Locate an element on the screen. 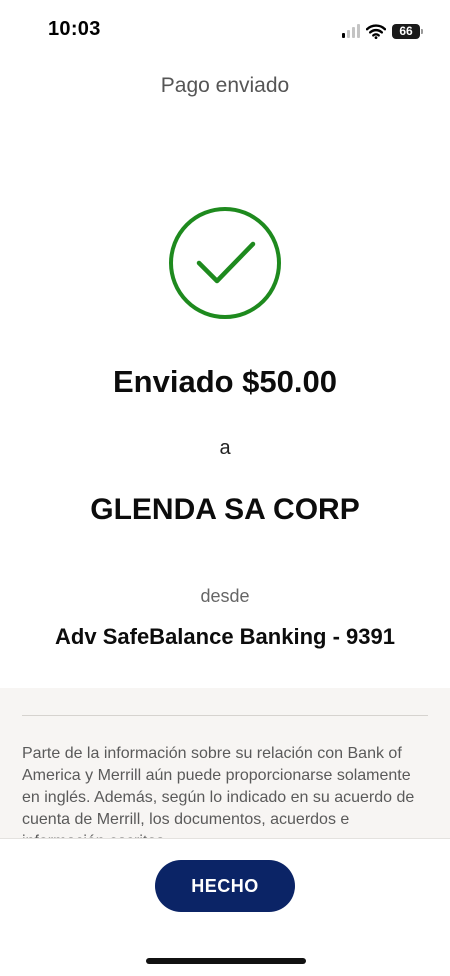 The height and width of the screenshot is (976, 450). source-account: Adv SafeBalance Banking - 9391 is located at coordinates (225, 636).